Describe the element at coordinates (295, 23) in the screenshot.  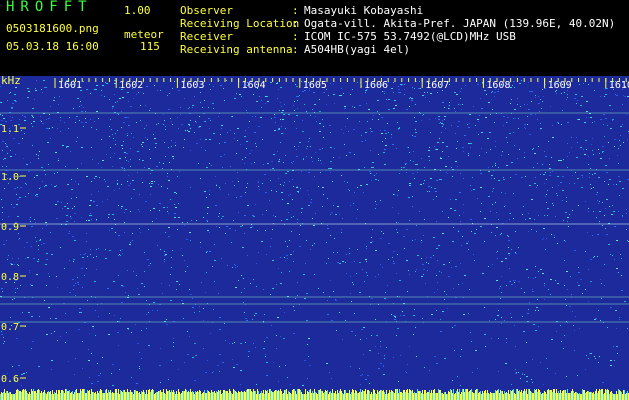
I see `info-colon: :` at that location.